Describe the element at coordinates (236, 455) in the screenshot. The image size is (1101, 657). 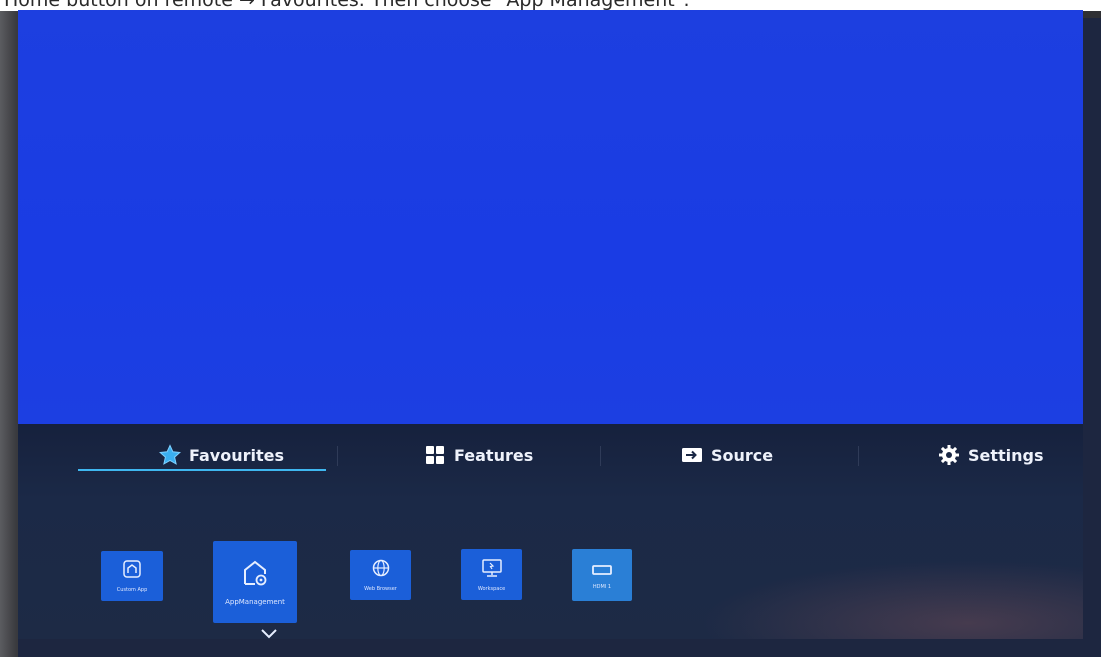
I see `tab-label-favourites: Favourites` at that location.